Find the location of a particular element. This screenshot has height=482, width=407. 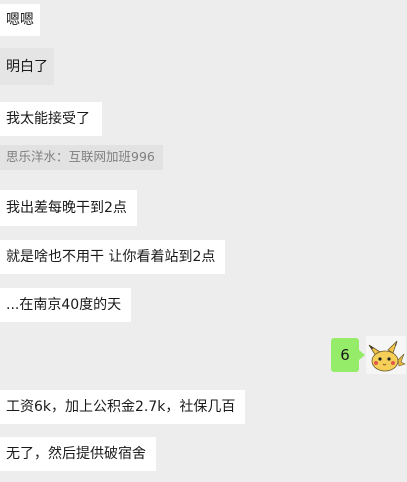

message-text: 明白了 is located at coordinates (27, 67).